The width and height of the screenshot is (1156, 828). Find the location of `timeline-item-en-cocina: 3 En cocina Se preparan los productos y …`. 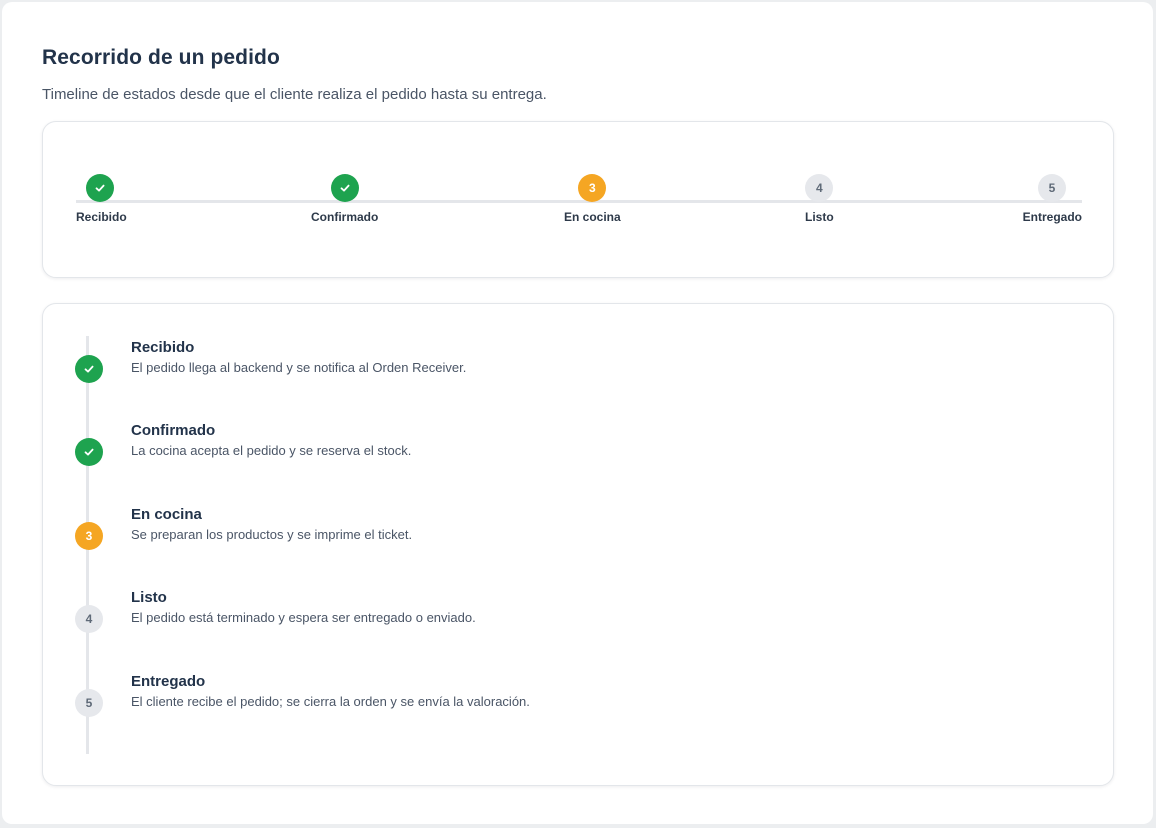

timeline-item-en-cocina: 3 En cocina Se preparan los productos y … is located at coordinates (243, 528).